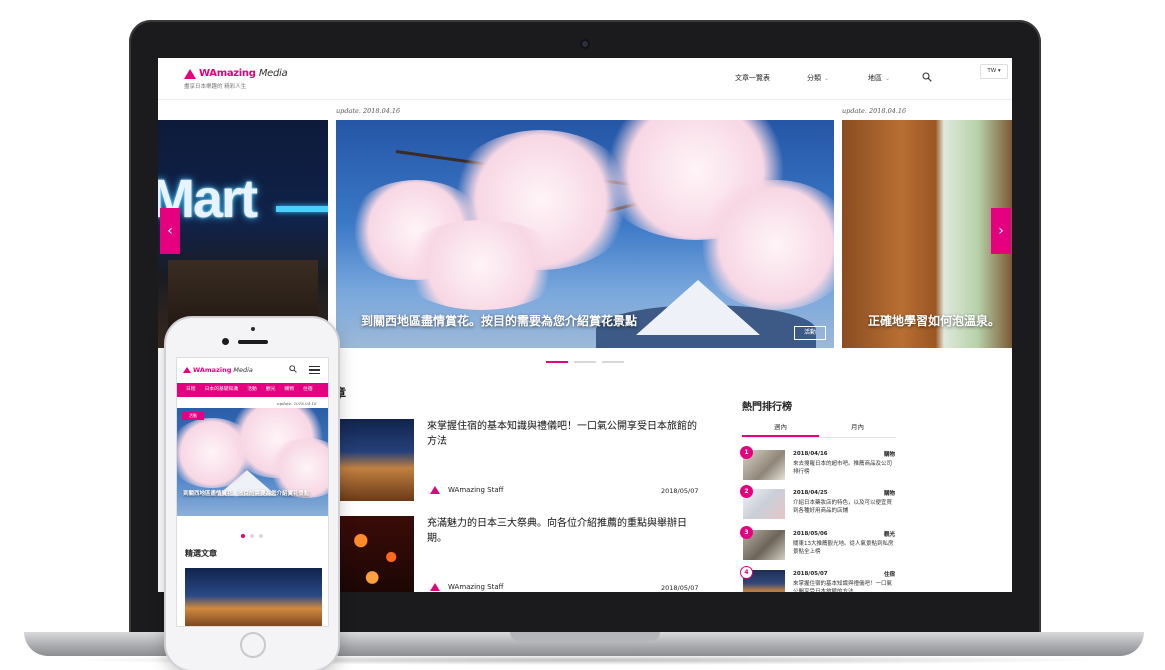  What do you see at coordinates (810, 454) in the screenshot?
I see `ranking-date: 2018/04/16` at bounding box center [810, 454].